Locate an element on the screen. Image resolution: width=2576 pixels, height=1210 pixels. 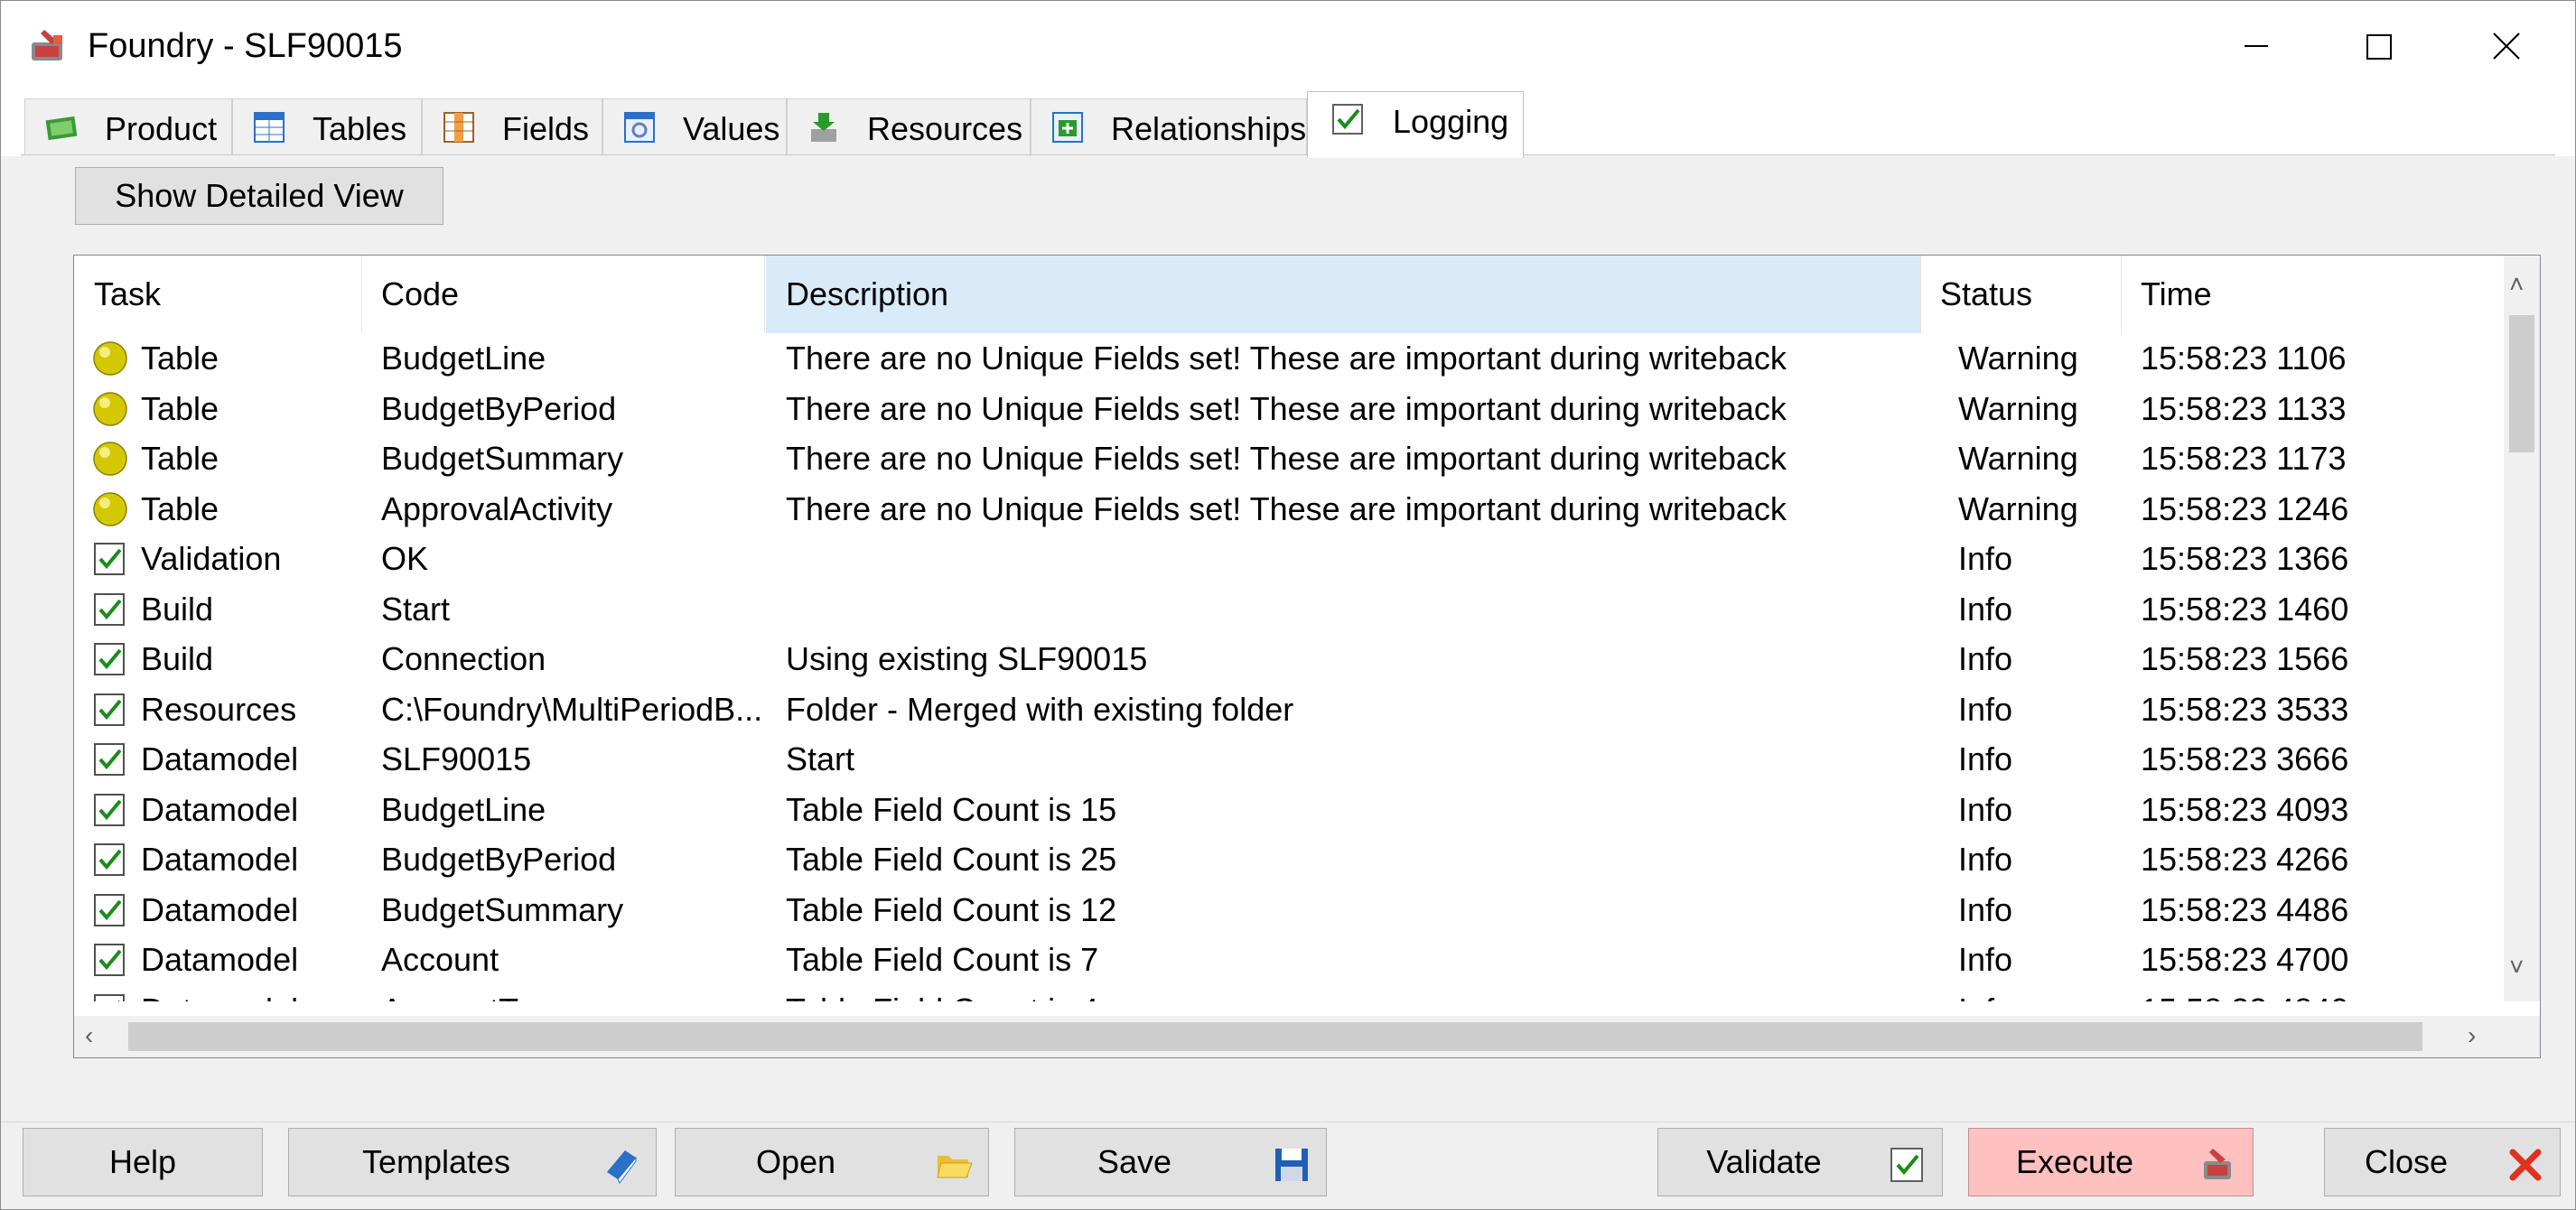
cell-description: Table Field Count is 25 is located at coordinates (952, 860).